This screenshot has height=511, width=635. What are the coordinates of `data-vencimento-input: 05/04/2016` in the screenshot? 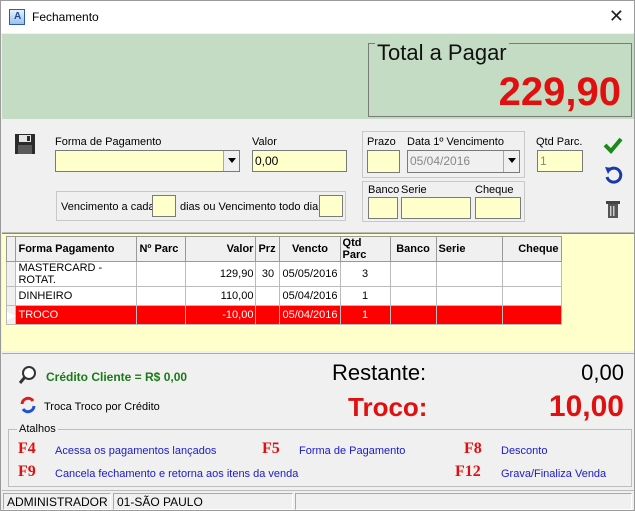 It's located at (463, 161).